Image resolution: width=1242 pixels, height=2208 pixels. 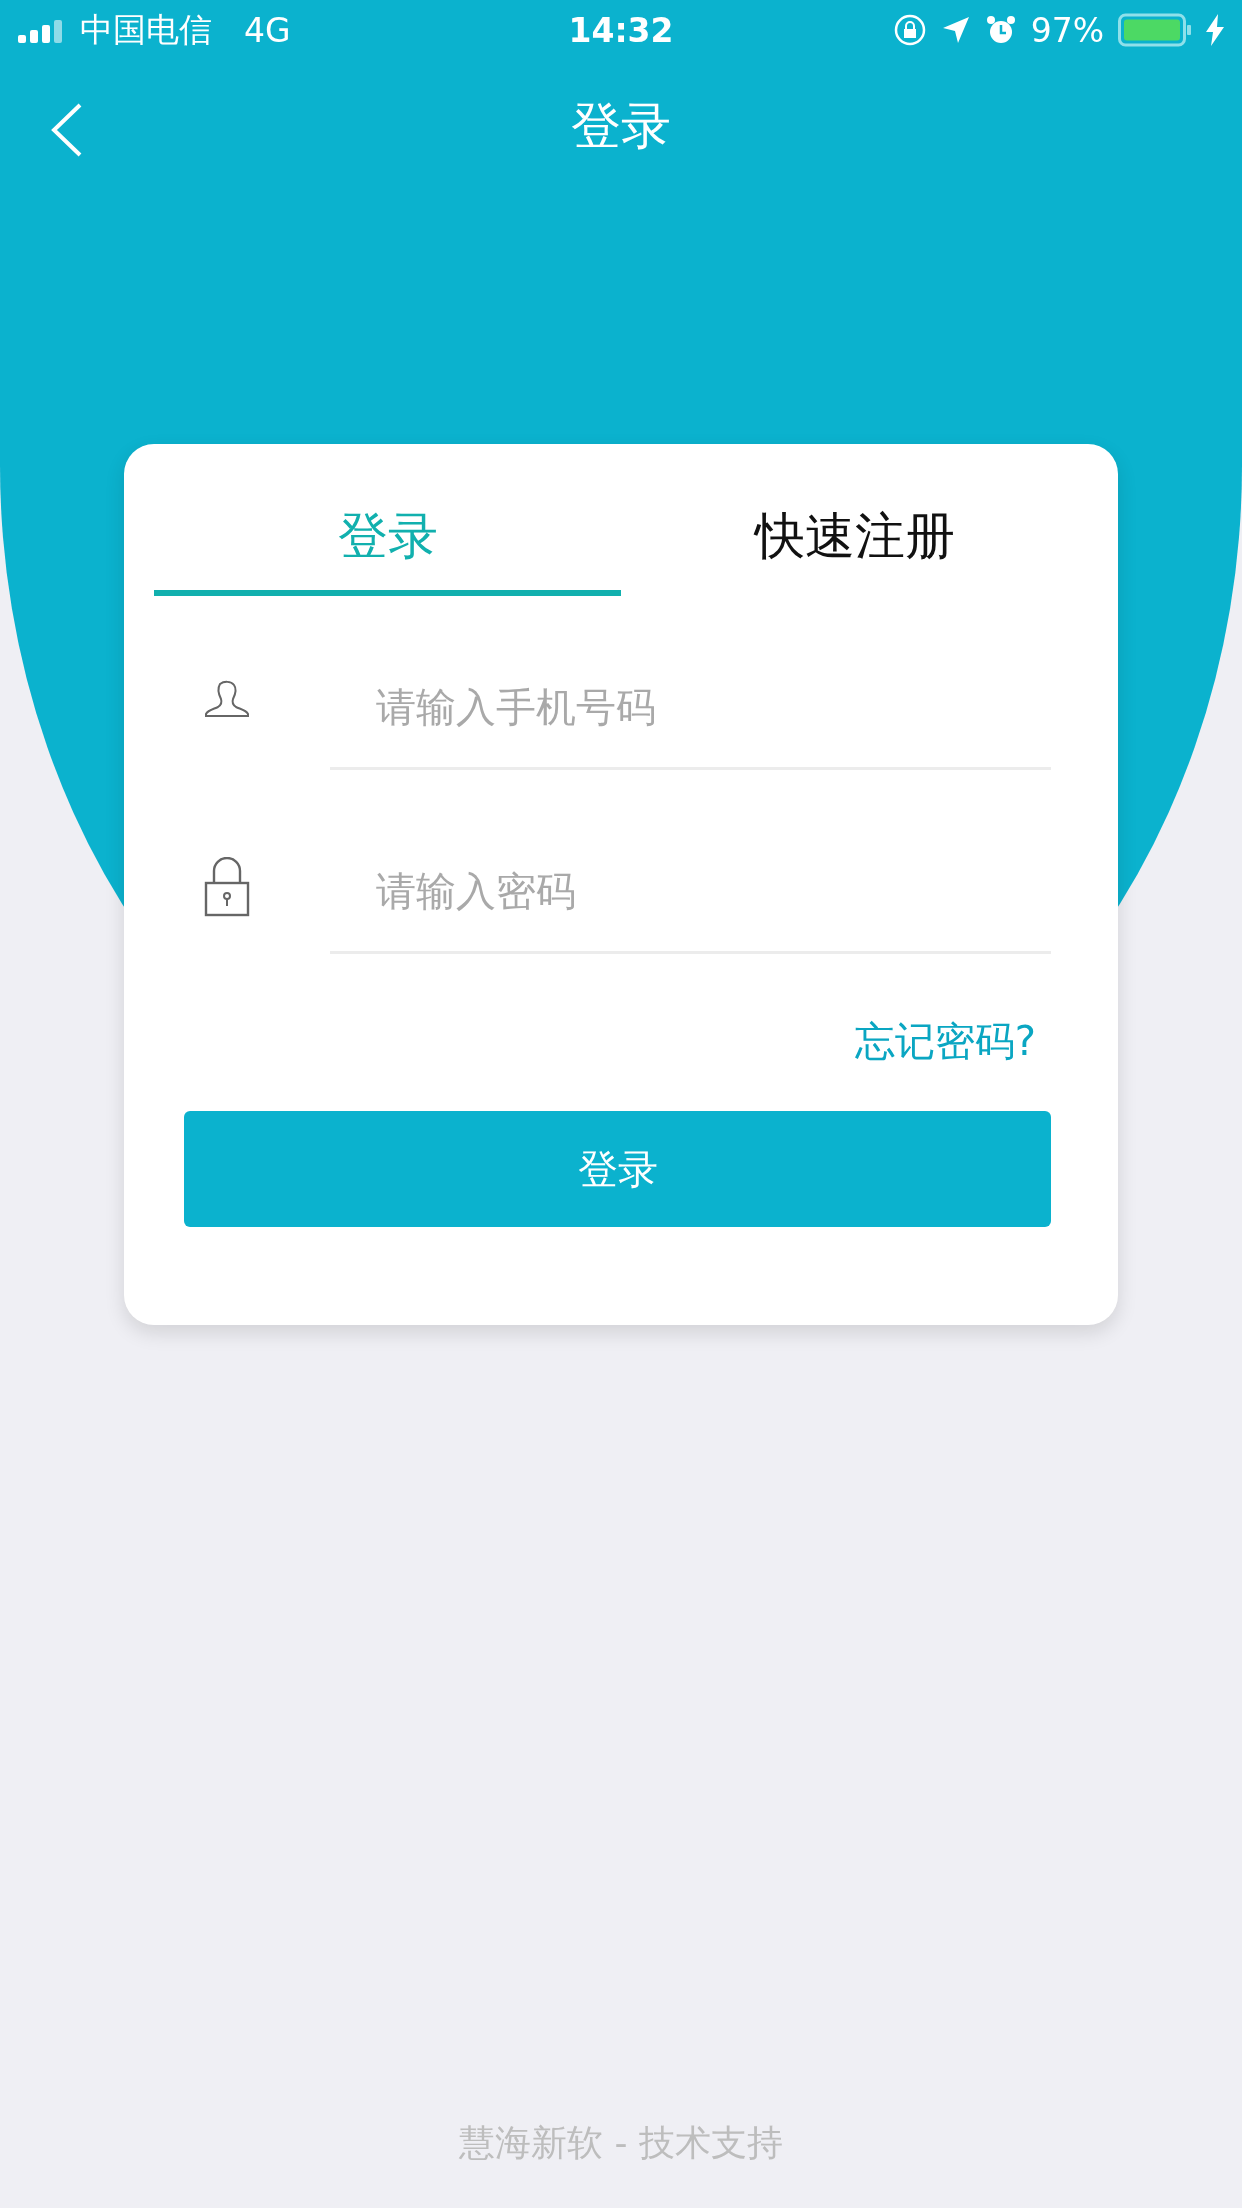 I want to click on phone-field: 请输入手机号码, so click(x=690, y=713).